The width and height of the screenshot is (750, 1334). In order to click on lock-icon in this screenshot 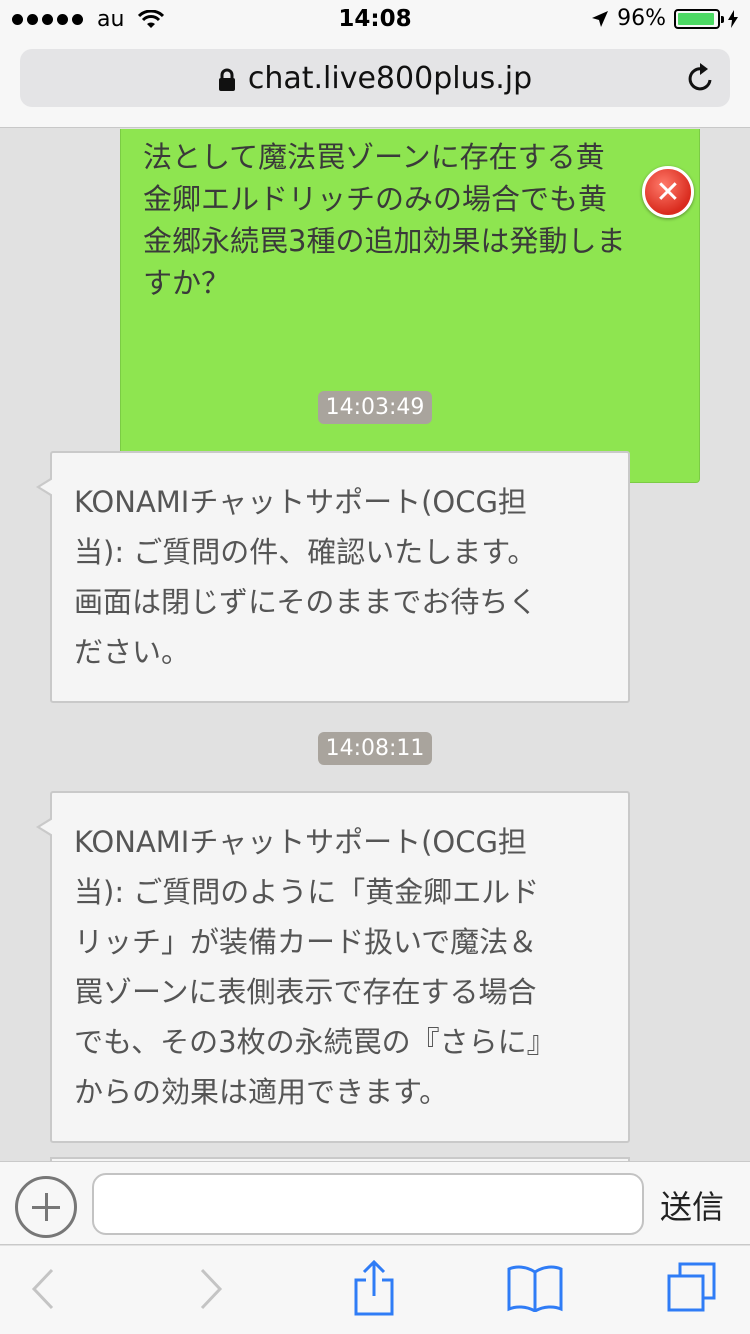, I will do `click(226, 79)`.